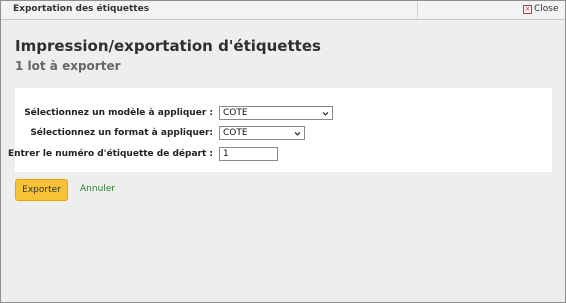  I want to click on close-icon: ×, so click(527, 9).